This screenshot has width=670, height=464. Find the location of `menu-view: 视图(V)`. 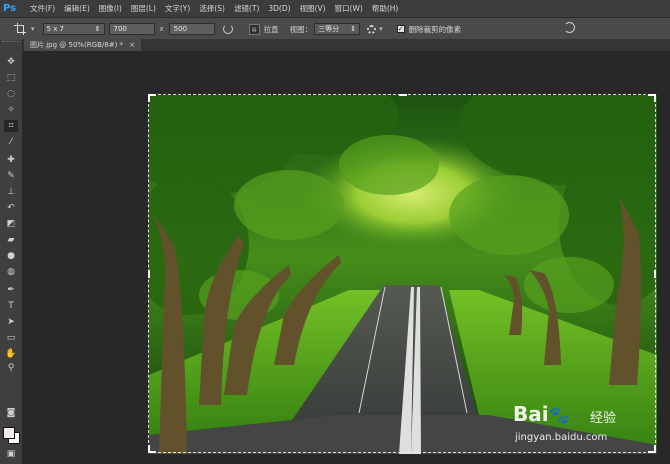

menu-view: 视图(V) is located at coordinates (313, 8).